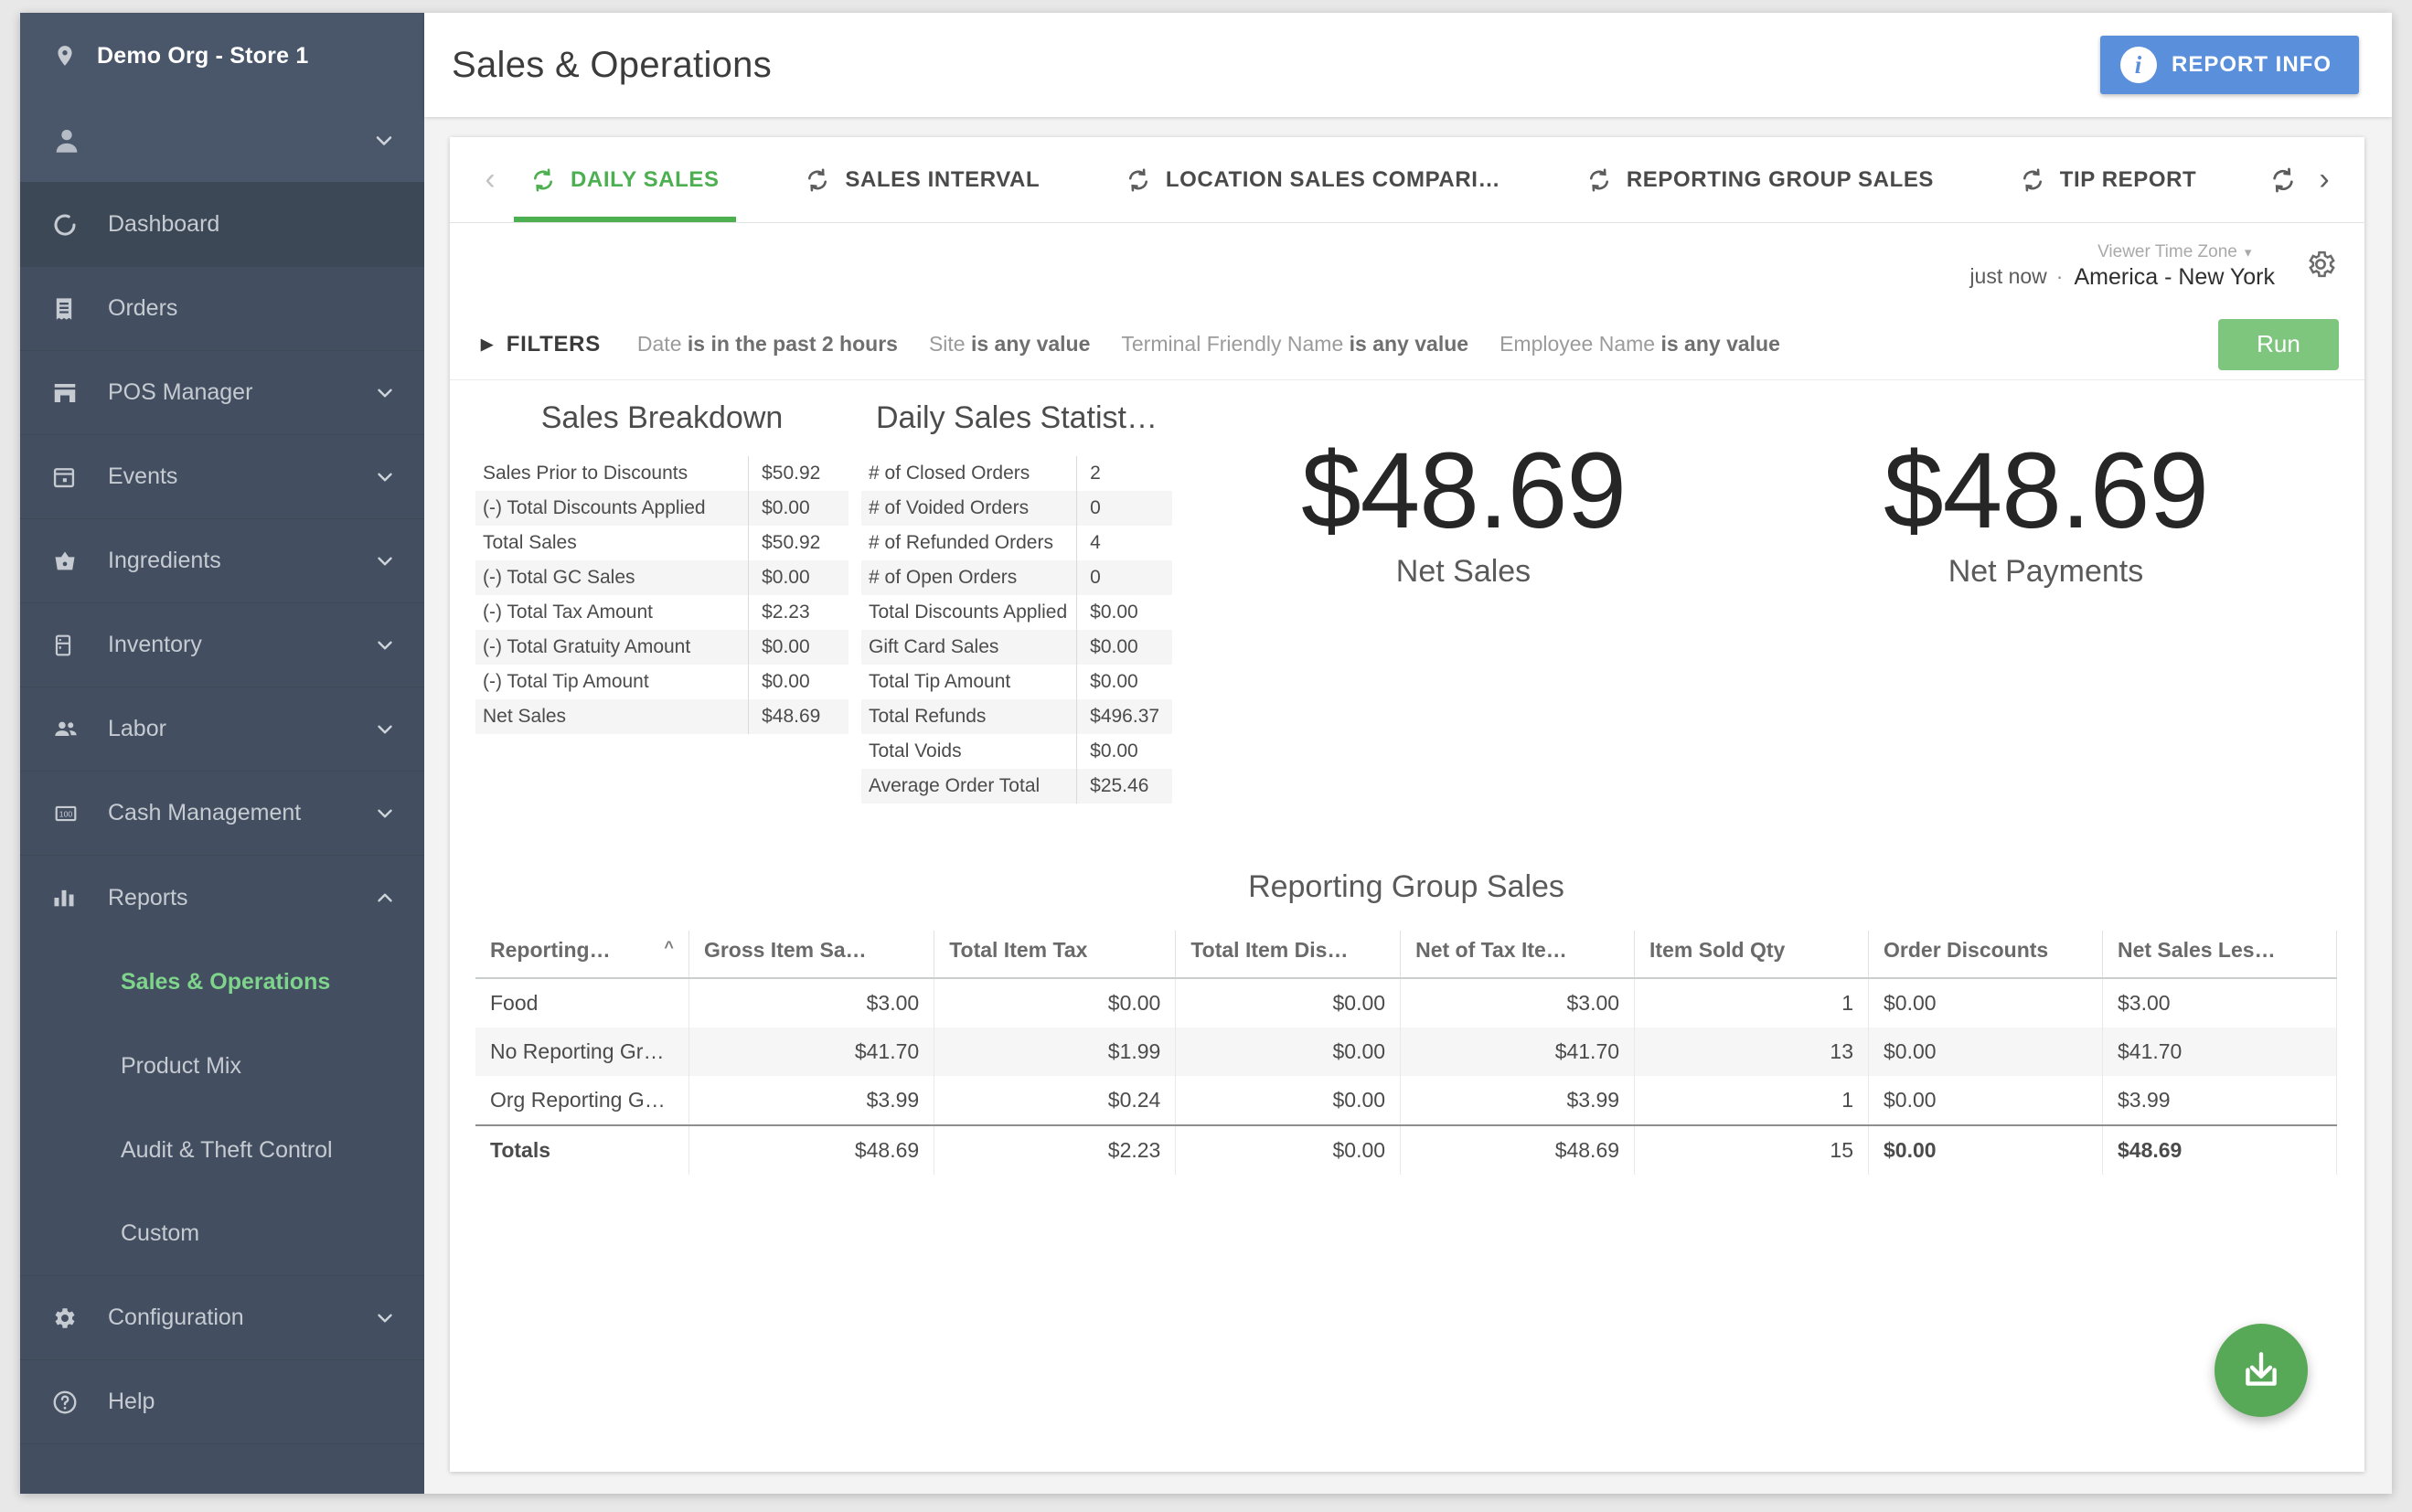 Image resolution: width=2412 pixels, height=1512 pixels. Describe the element at coordinates (582, 1149) in the screenshot. I see `cell-totals-label: Totals` at that location.